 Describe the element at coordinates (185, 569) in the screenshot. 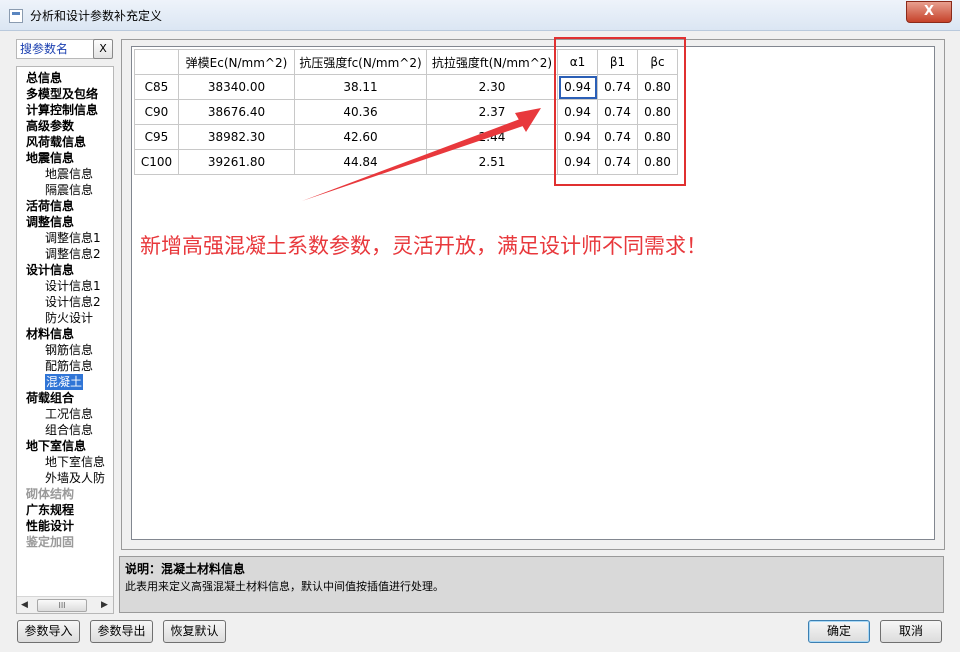

I see `description-title: 说明：混凝土材料信息` at that location.